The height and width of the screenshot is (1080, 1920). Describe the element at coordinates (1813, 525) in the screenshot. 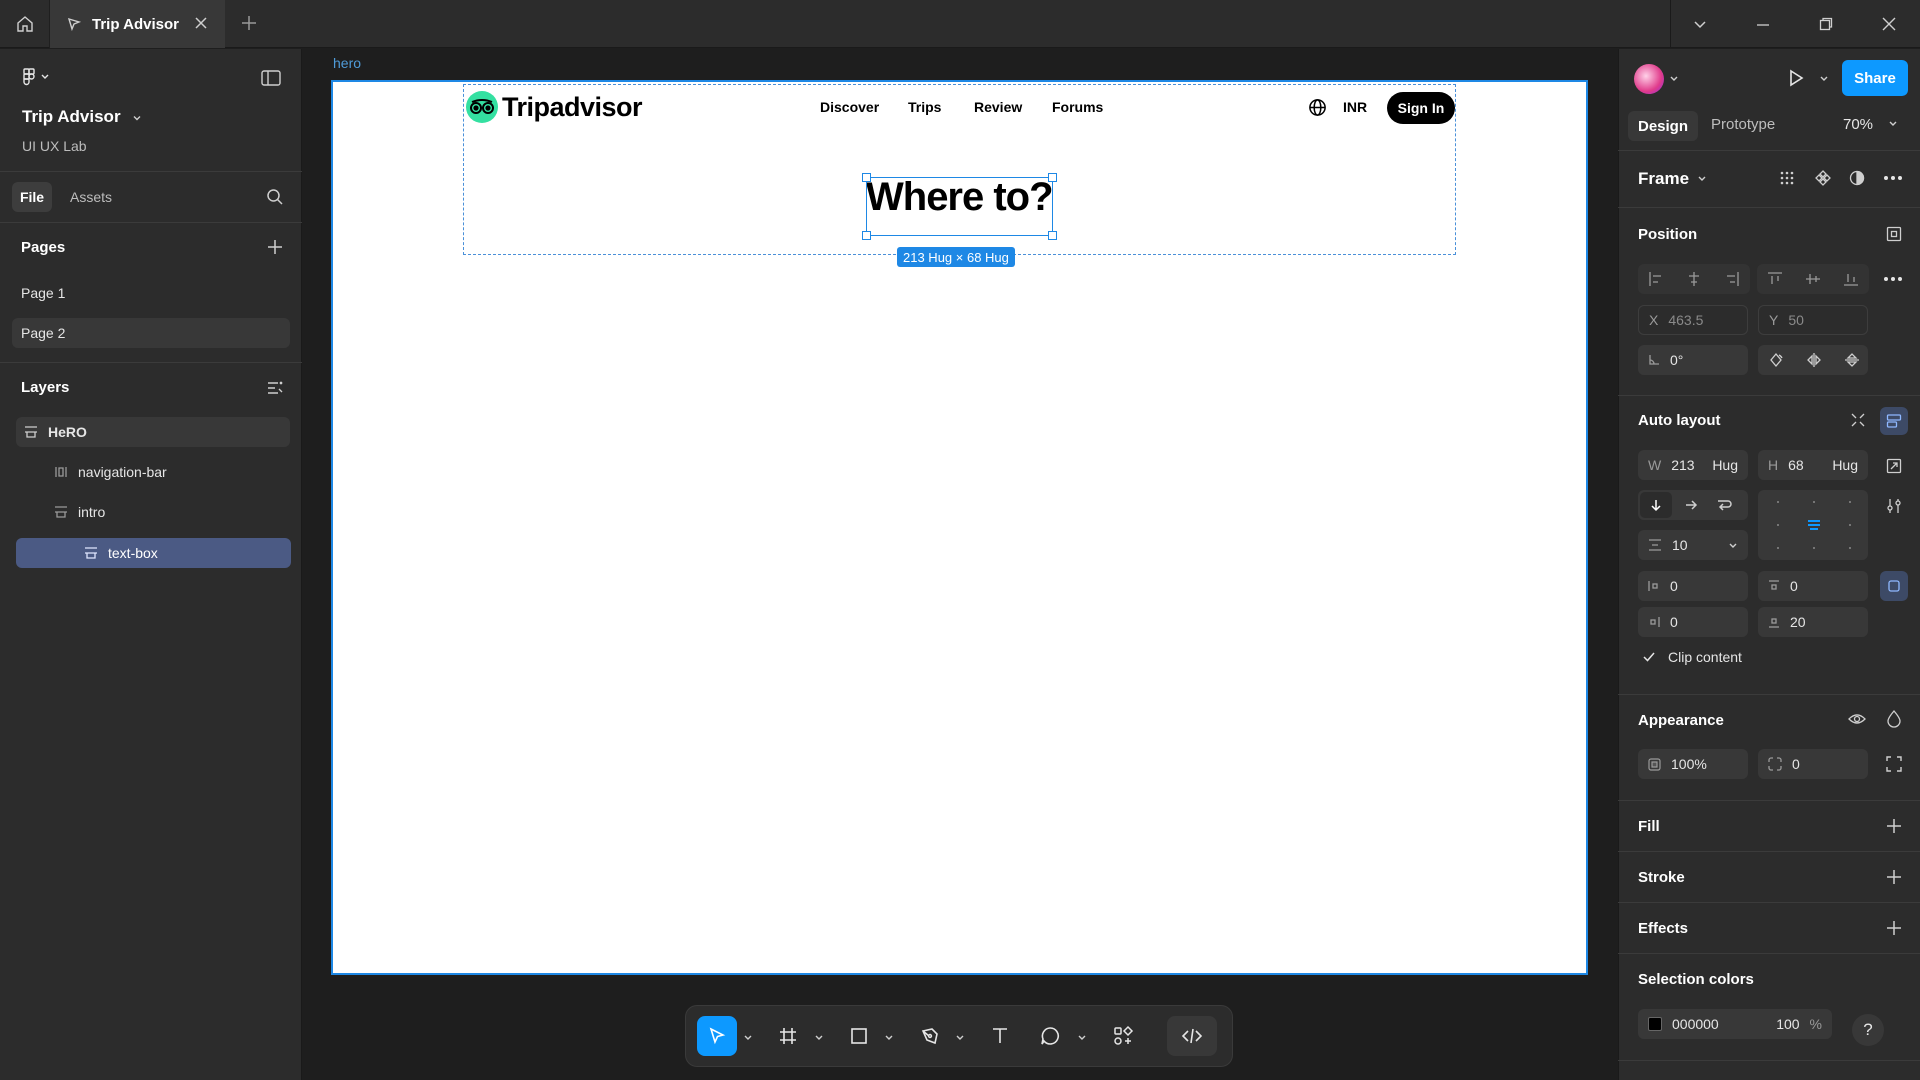

I see `alignment-grid` at that location.